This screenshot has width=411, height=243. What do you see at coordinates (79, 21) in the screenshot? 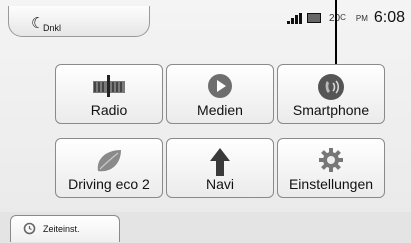
I see `night-mode-button: ☾ Dnkl` at bounding box center [79, 21].